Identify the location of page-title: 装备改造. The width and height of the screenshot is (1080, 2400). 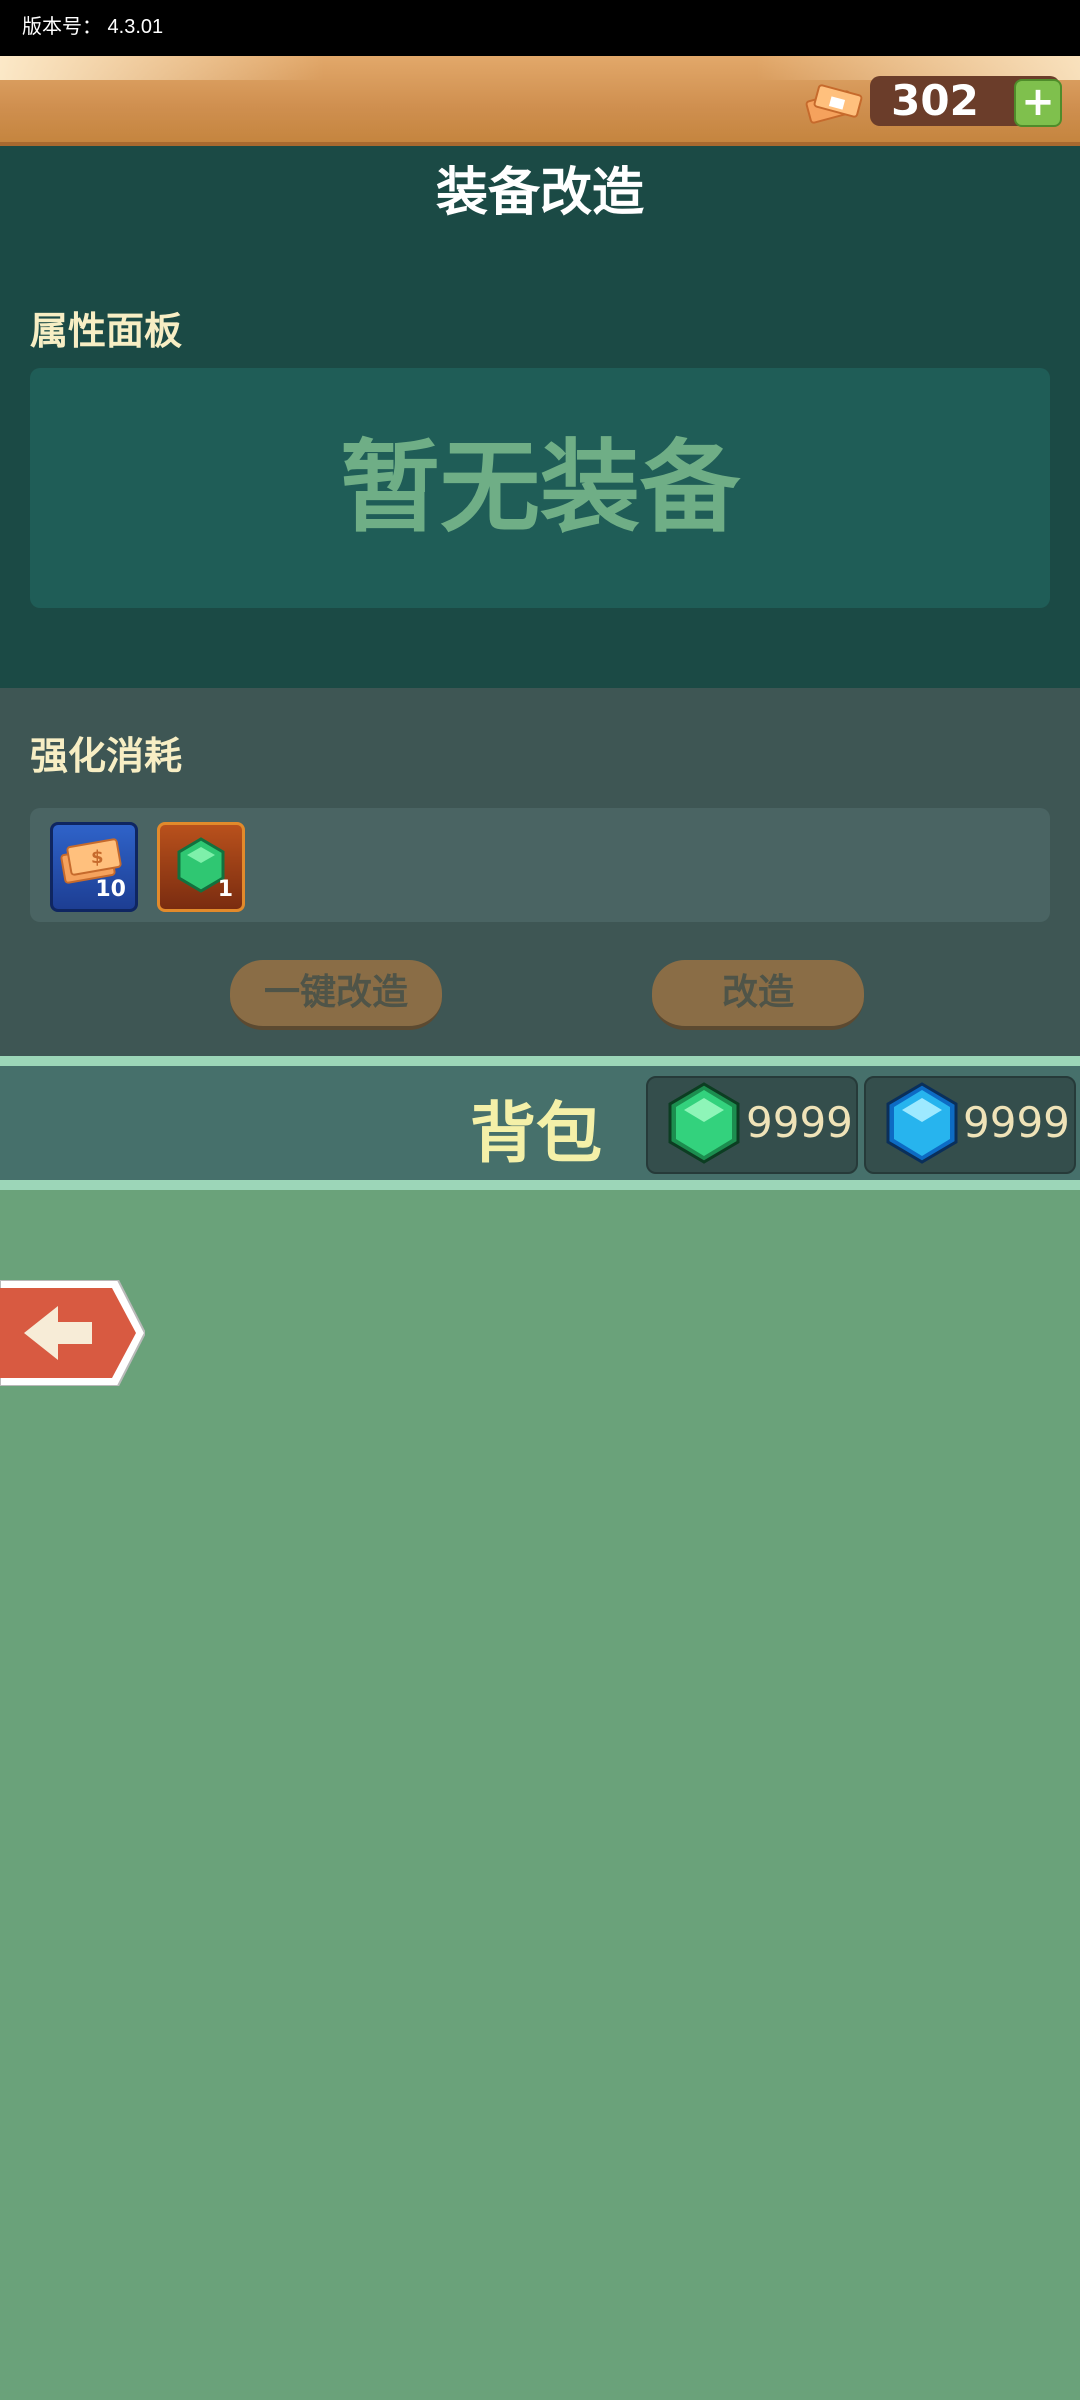
(539, 193).